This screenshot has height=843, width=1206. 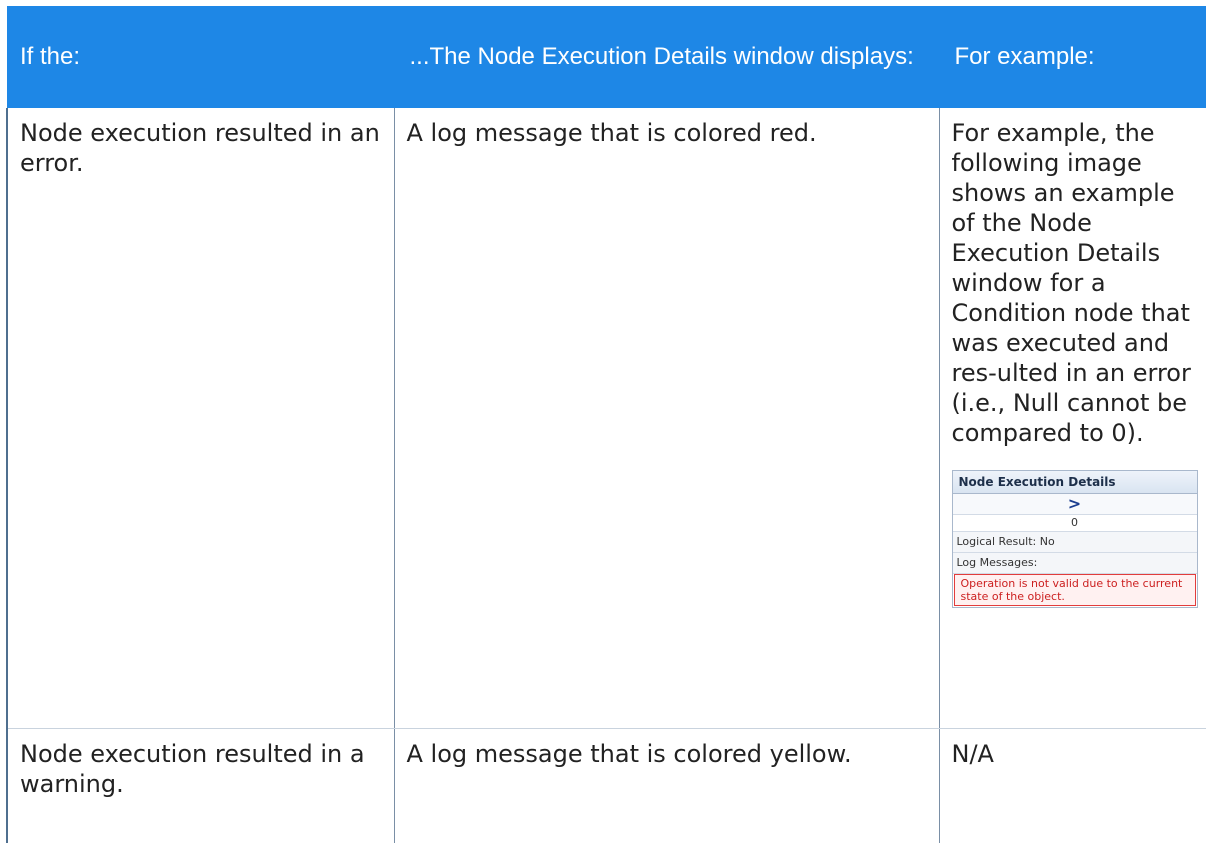 I want to click on ned-value: 0, so click(x=1074, y=523).